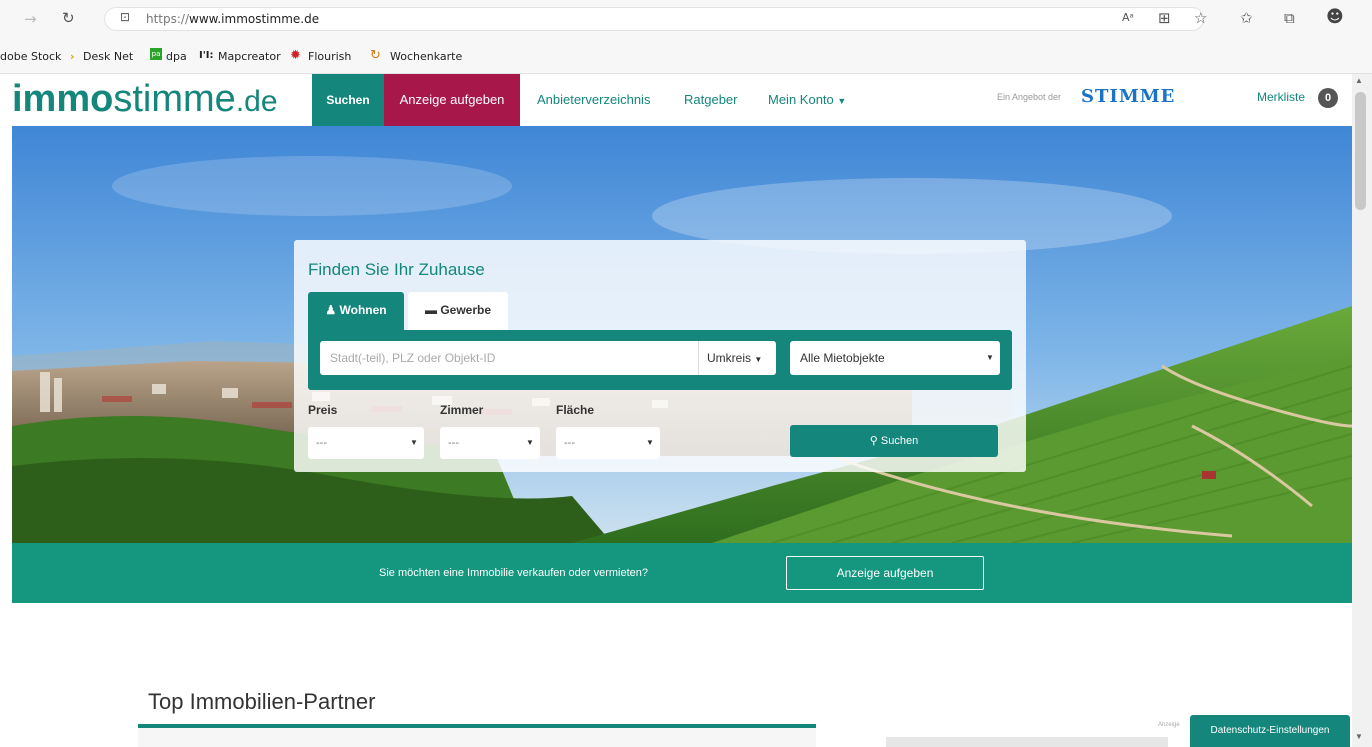 The image size is (1372, 747). What do you see at coordinates (206, 55) in the screenshot?
I see `mapcreator-icon: I'I:` at bounding box center [206, 55].